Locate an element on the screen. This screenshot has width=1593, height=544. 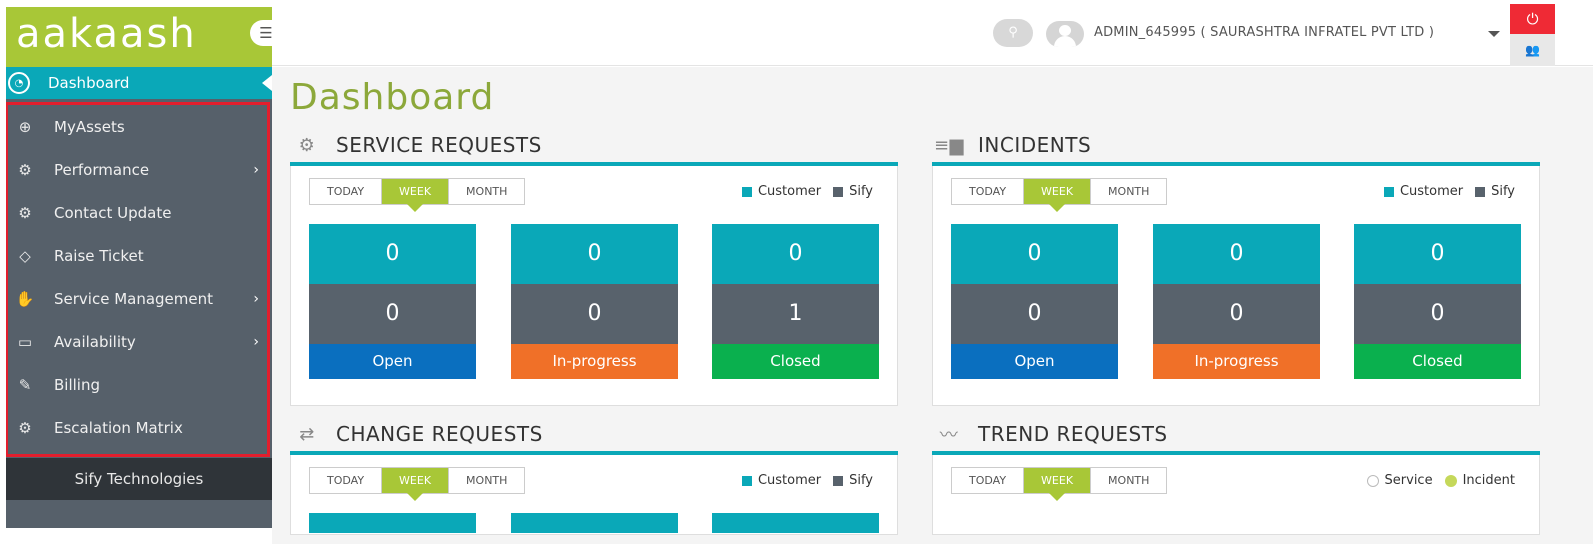
sidebar-item-label: Service Management is located at coordinates (134, 298).